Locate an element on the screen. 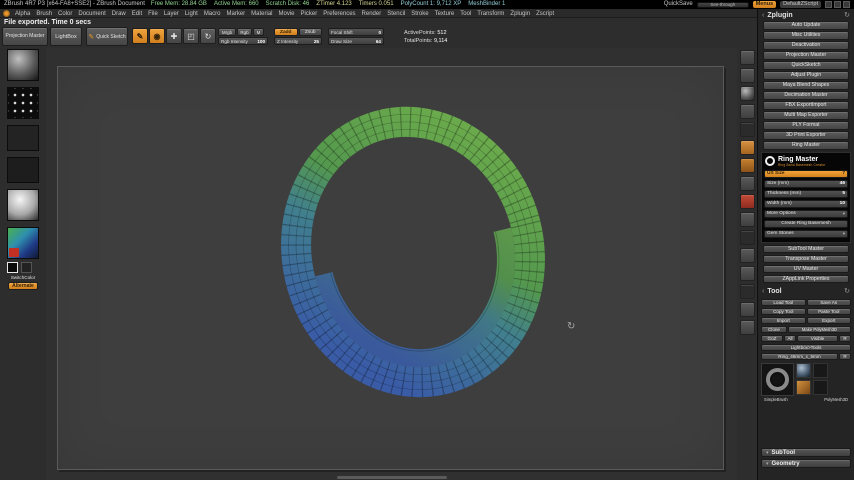 This screenshot has width=854, height=480. brush-thumbnail is located at coordinates (23, 65).